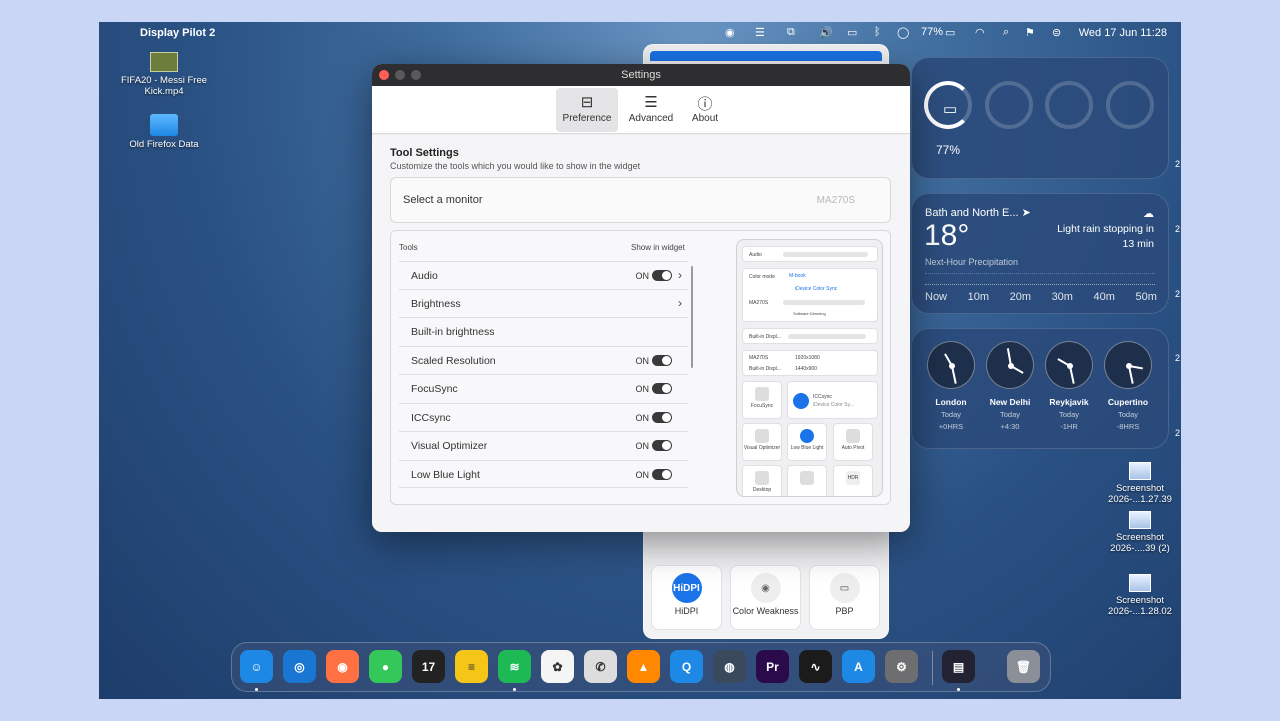 The image size is (1280, 721). Describe the element at coordinates (543, 360) in the screenshot. I see `tool-row-scaled-resolution: Scaled Resolution ON` at that location.